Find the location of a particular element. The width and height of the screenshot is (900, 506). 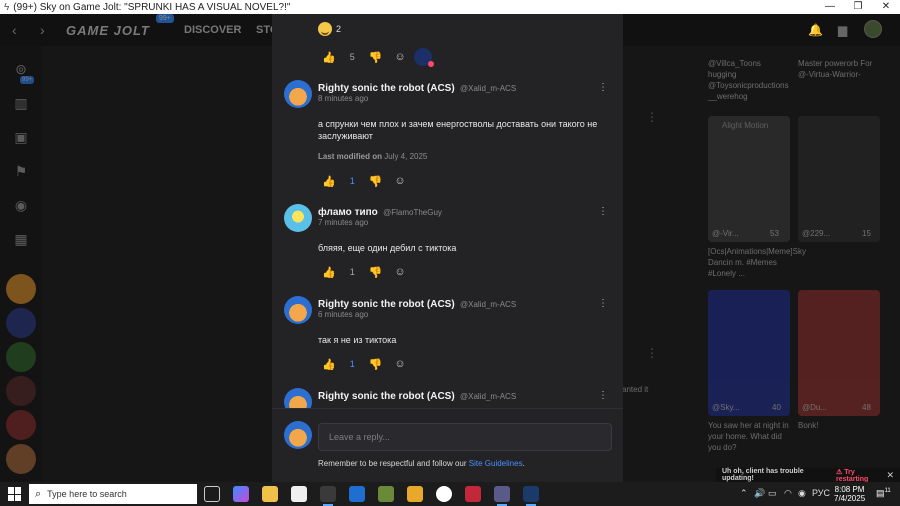

notification-center-icon: ▤11 is located at coordinates (883, 493).